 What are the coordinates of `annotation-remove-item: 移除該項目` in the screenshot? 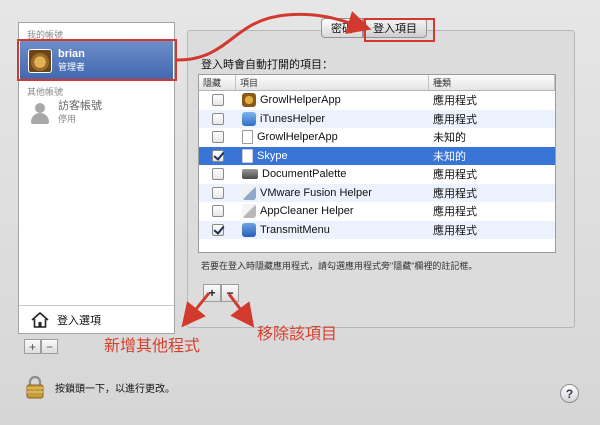 It's located at (297, 333).